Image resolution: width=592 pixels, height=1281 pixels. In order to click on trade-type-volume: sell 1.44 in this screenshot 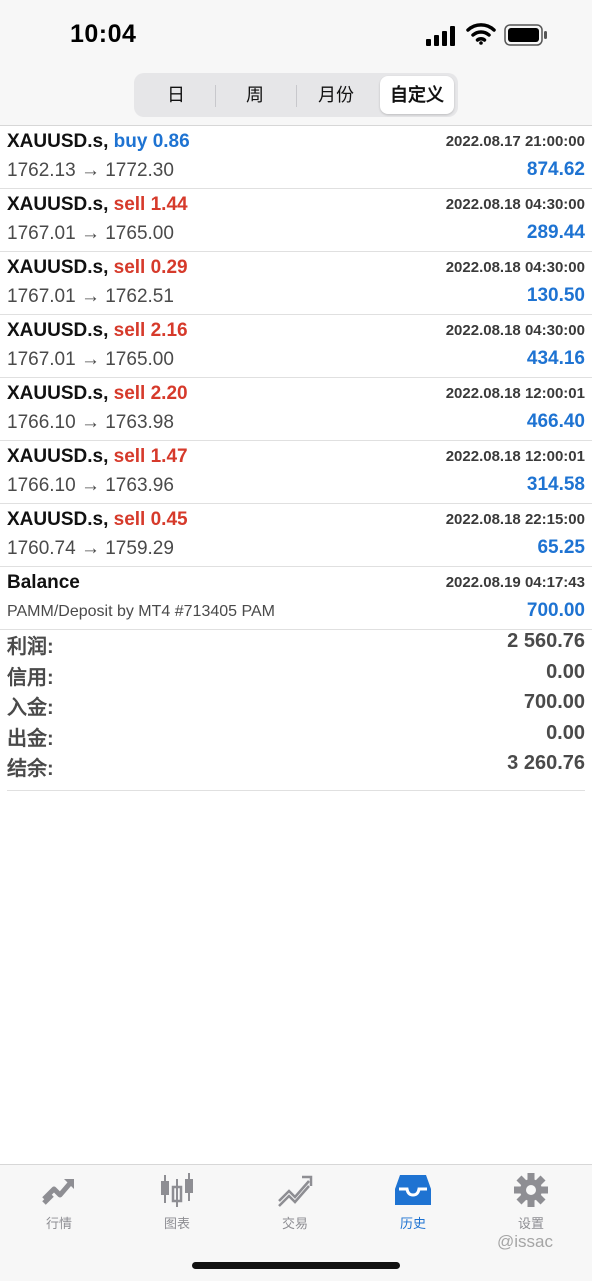, I will do `click(150, 204)`.